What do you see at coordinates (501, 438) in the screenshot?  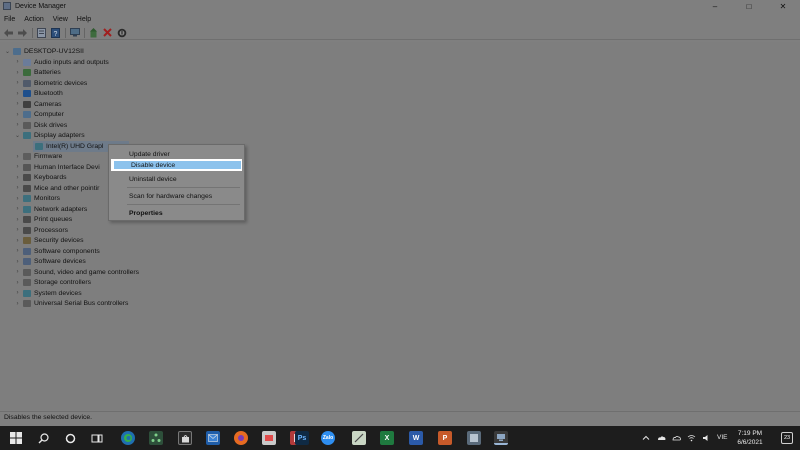 I see `device-manager-taskbar-icon` at bounding box center [501, 438].